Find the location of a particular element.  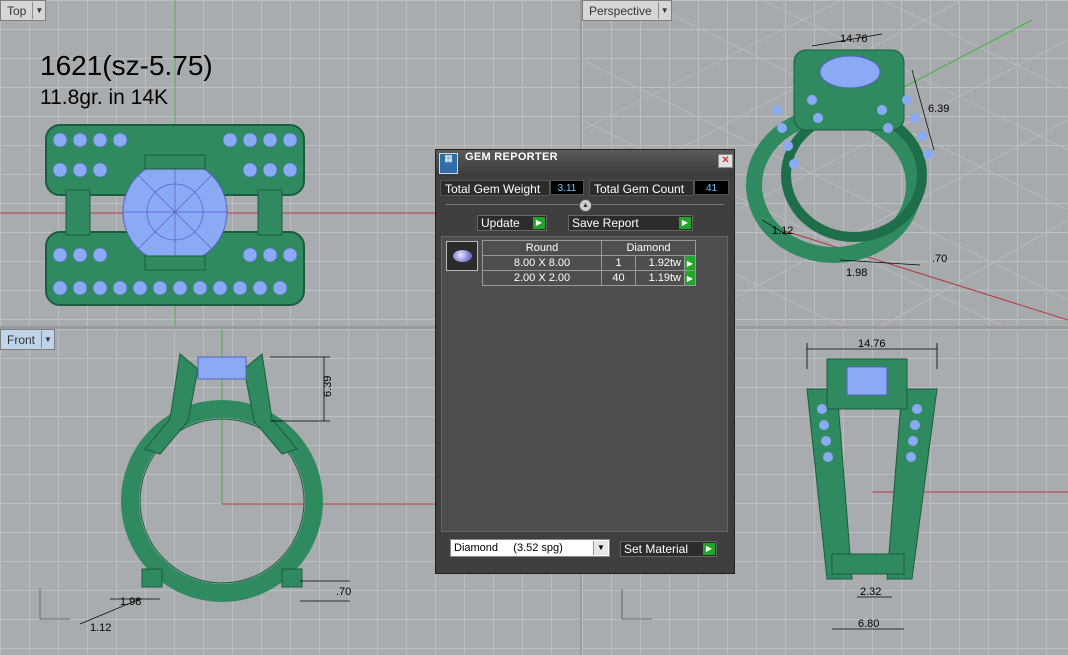

front-dim-c: .70 is located at coordinates (343, 592).